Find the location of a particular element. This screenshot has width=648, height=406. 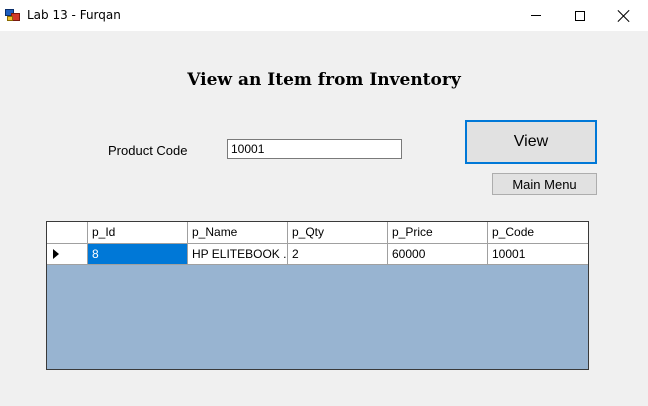

column-header-p-code: p_Code is located at coordinates (538, 232).